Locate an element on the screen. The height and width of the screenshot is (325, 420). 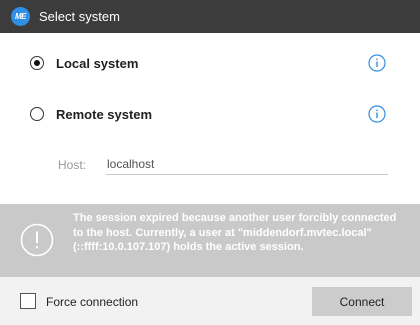
host-label: Host: is located at coordinates (72, 165).